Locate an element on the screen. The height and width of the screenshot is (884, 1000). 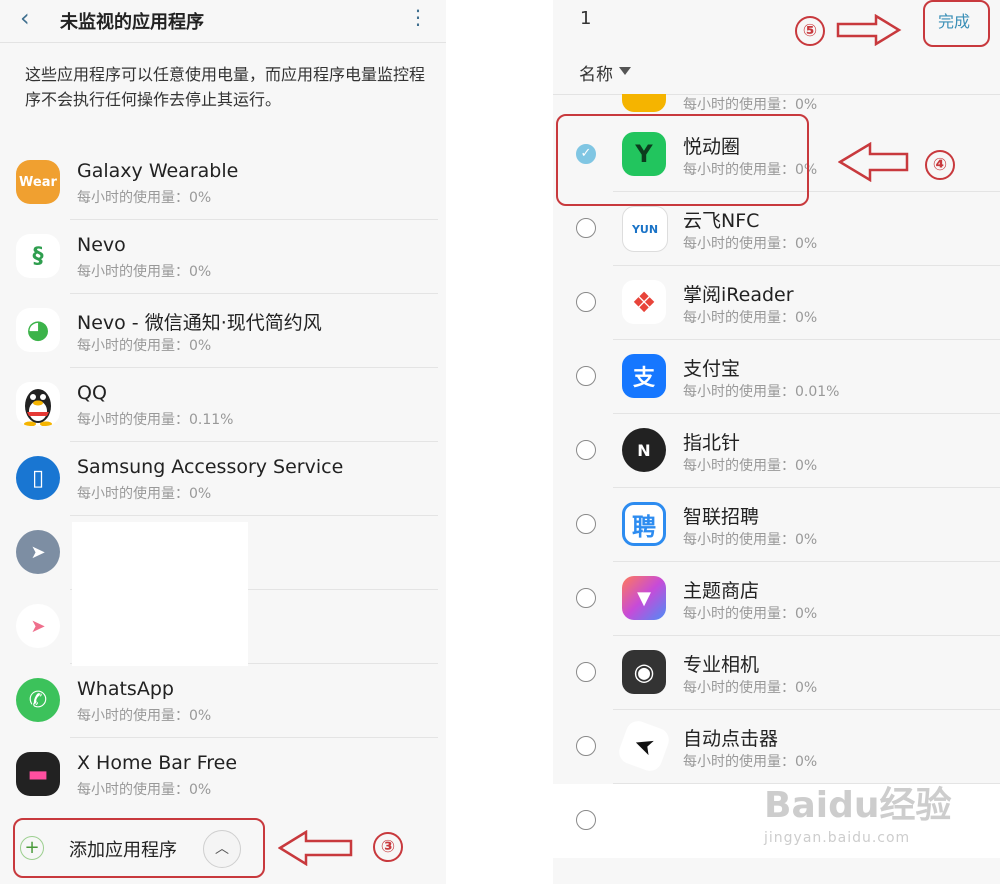
watermark-main: Baidu经验 is located at coordinates (858, 805).